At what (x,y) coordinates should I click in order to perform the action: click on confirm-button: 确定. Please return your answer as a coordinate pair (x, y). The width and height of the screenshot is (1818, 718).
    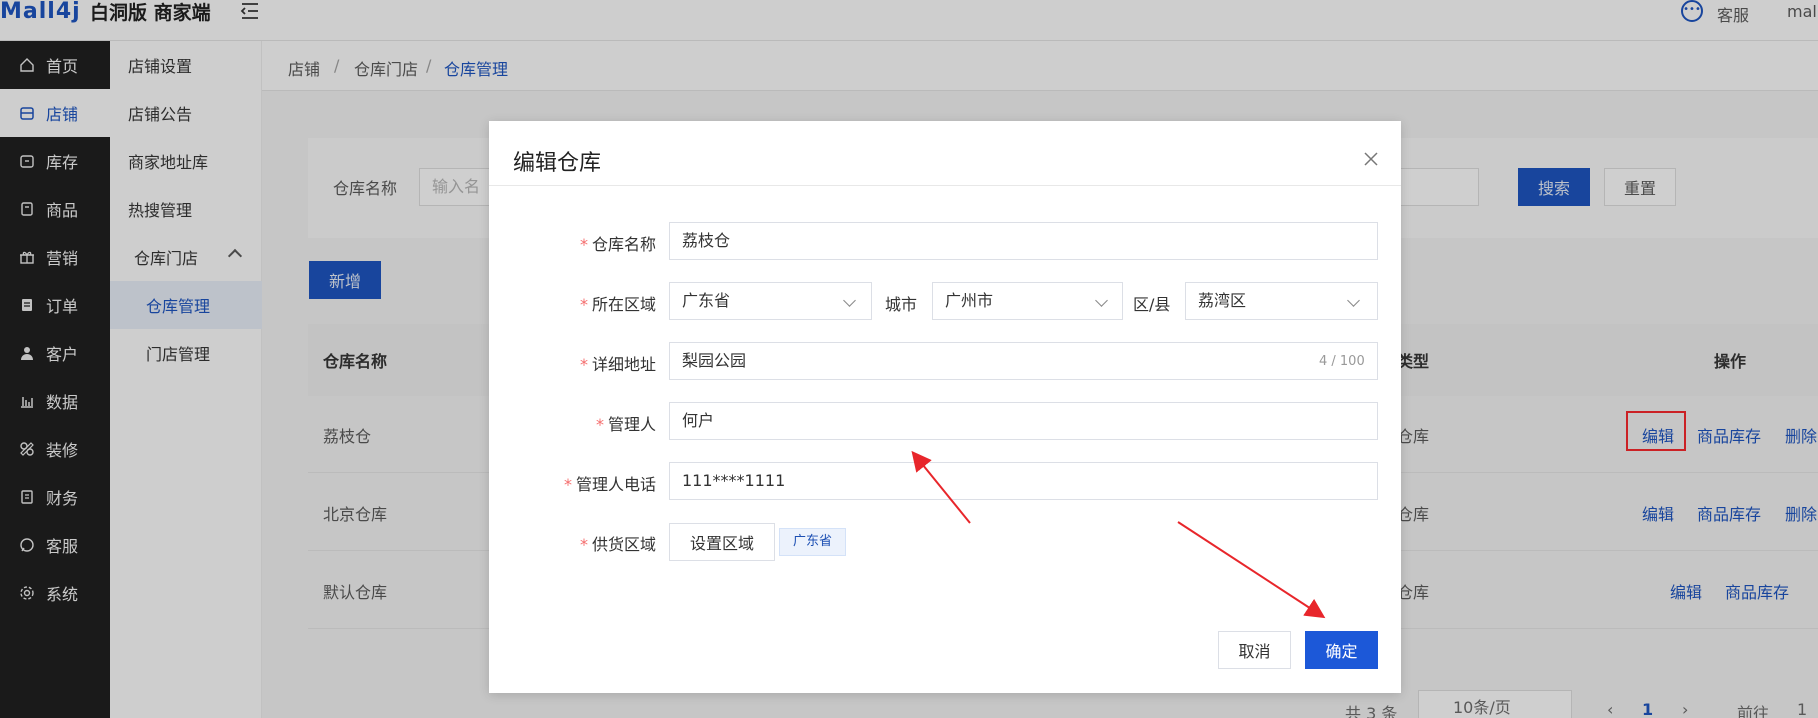
    Looking at the image, I should click on (1341, 650).